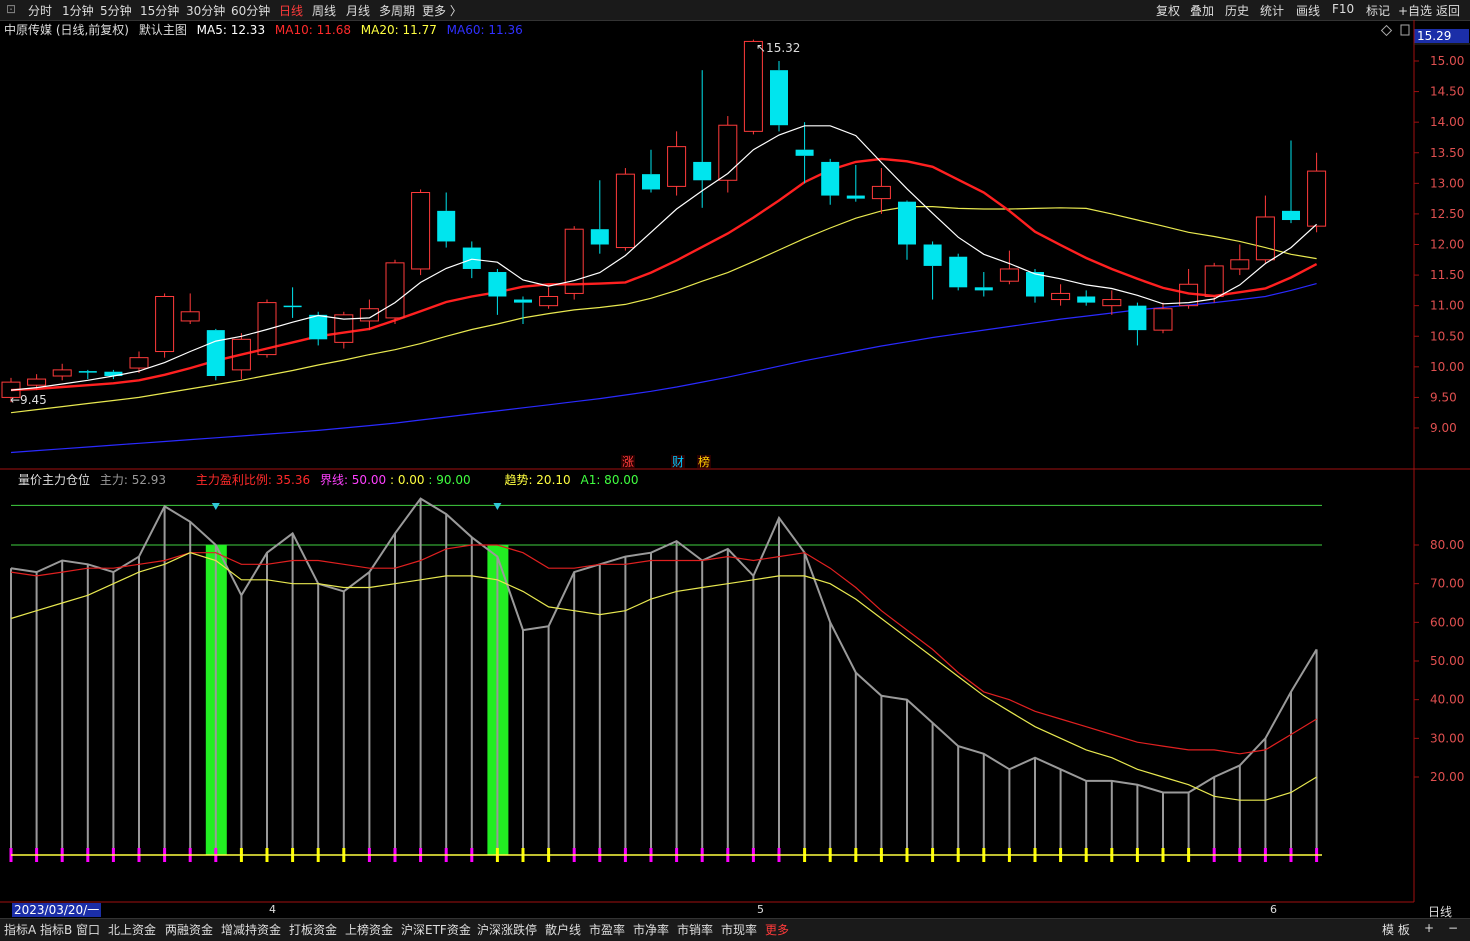  Describe the element at coordinates (1405, 30) in the screenshot. I see `panel-icon` at that location.